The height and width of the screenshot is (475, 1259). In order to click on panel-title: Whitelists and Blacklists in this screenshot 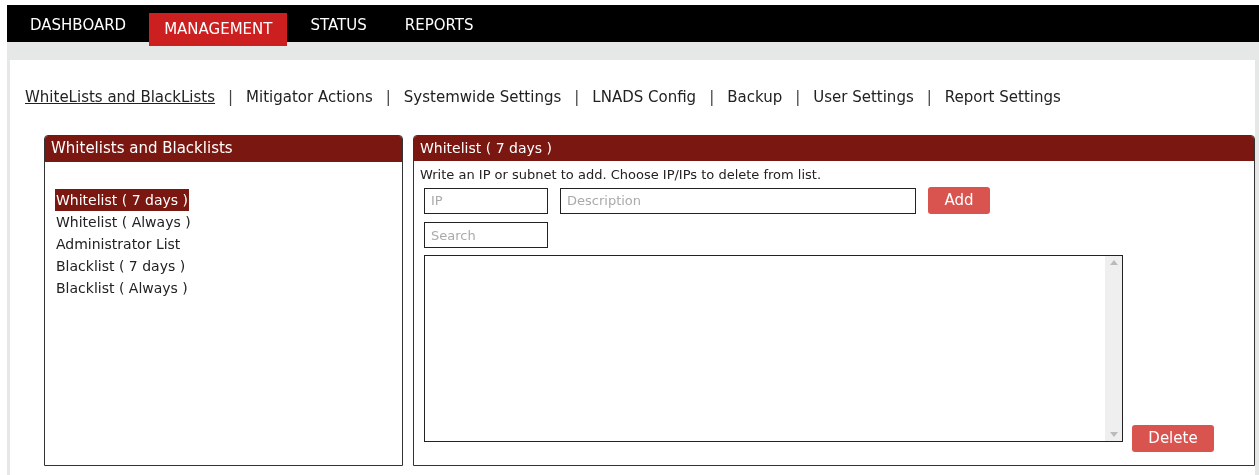, I will do `click(223, 148)`.